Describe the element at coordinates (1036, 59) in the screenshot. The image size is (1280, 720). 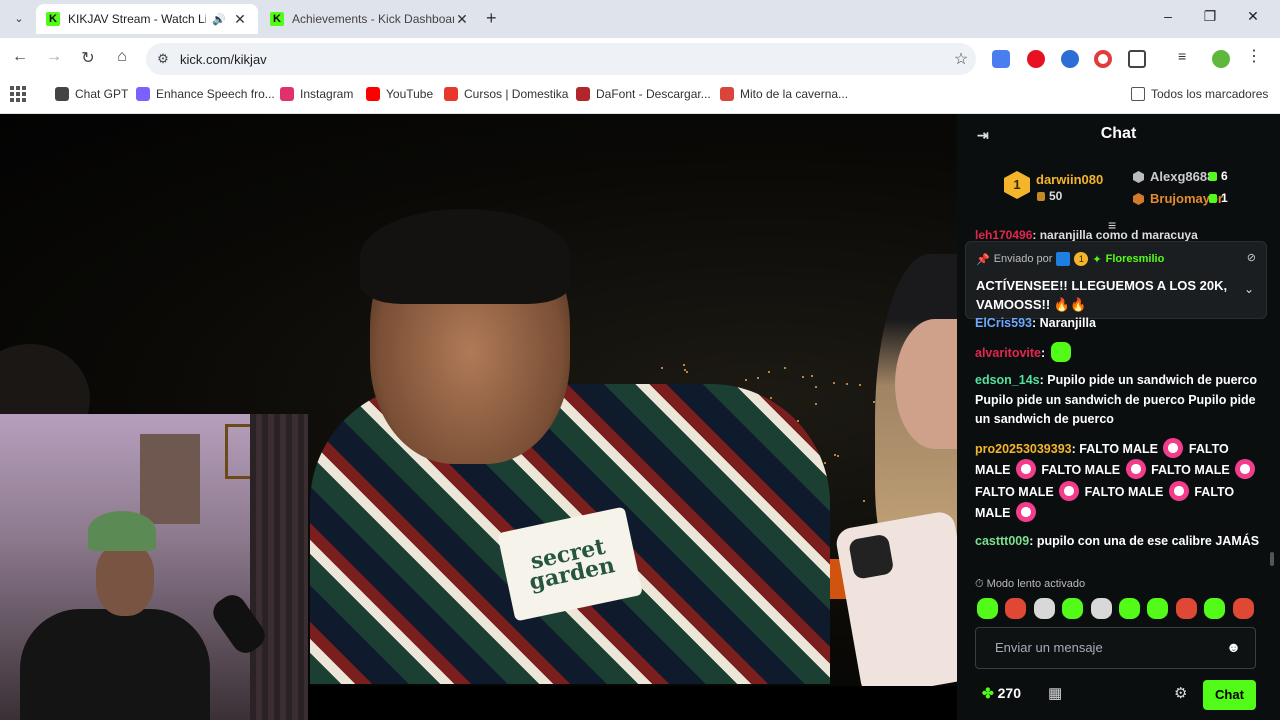
I see `opera-icon` at that location.